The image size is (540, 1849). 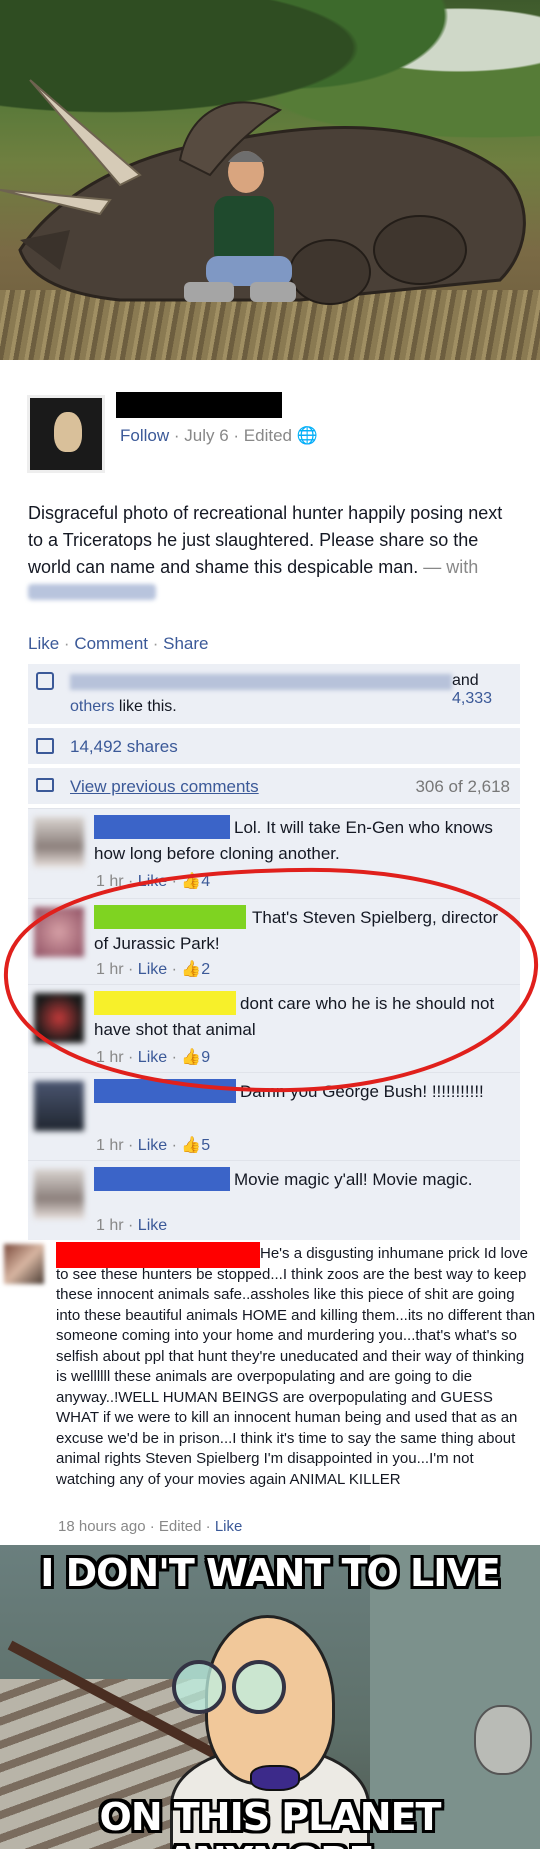 I want to click on follow-link: Follow, so click(x=144, y=435).